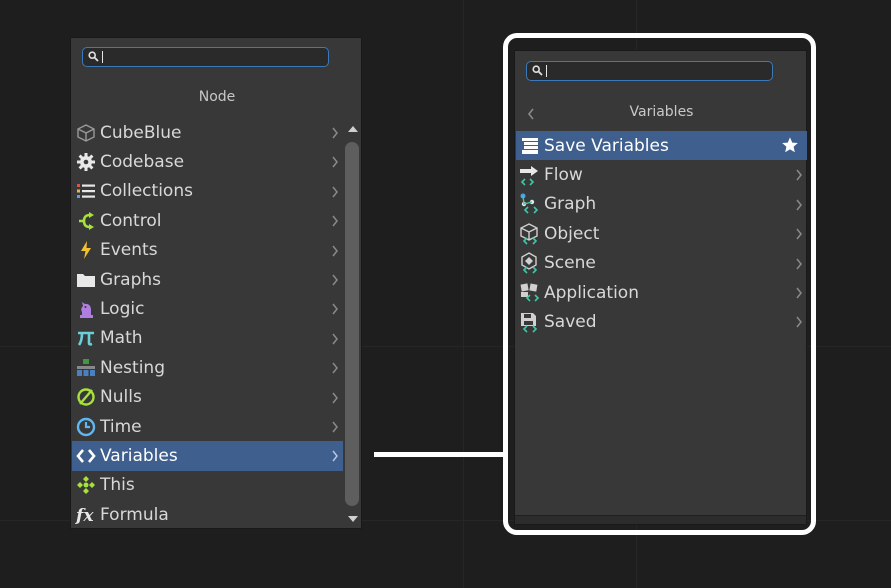 This screenshot has height=588, width=891. Describe the element at coordinates (207, 426) in the screenshot. I see `list-item-time: Time` at that location.